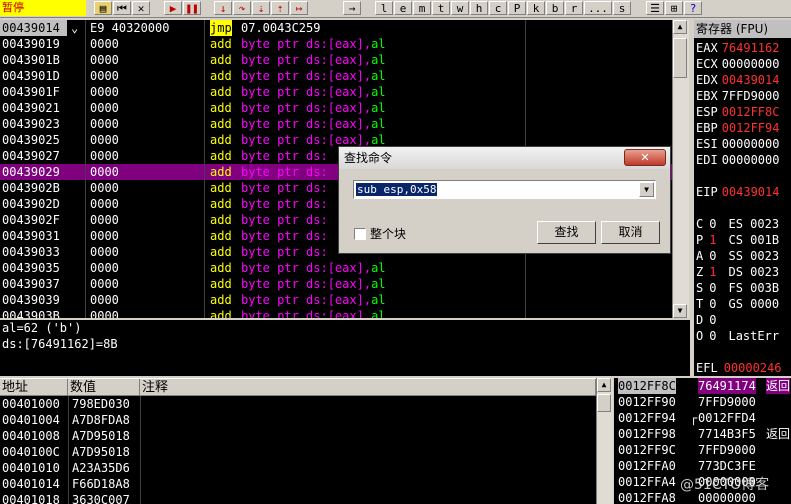  I want to click on step-into-icon: ↓, so click(223, 8).